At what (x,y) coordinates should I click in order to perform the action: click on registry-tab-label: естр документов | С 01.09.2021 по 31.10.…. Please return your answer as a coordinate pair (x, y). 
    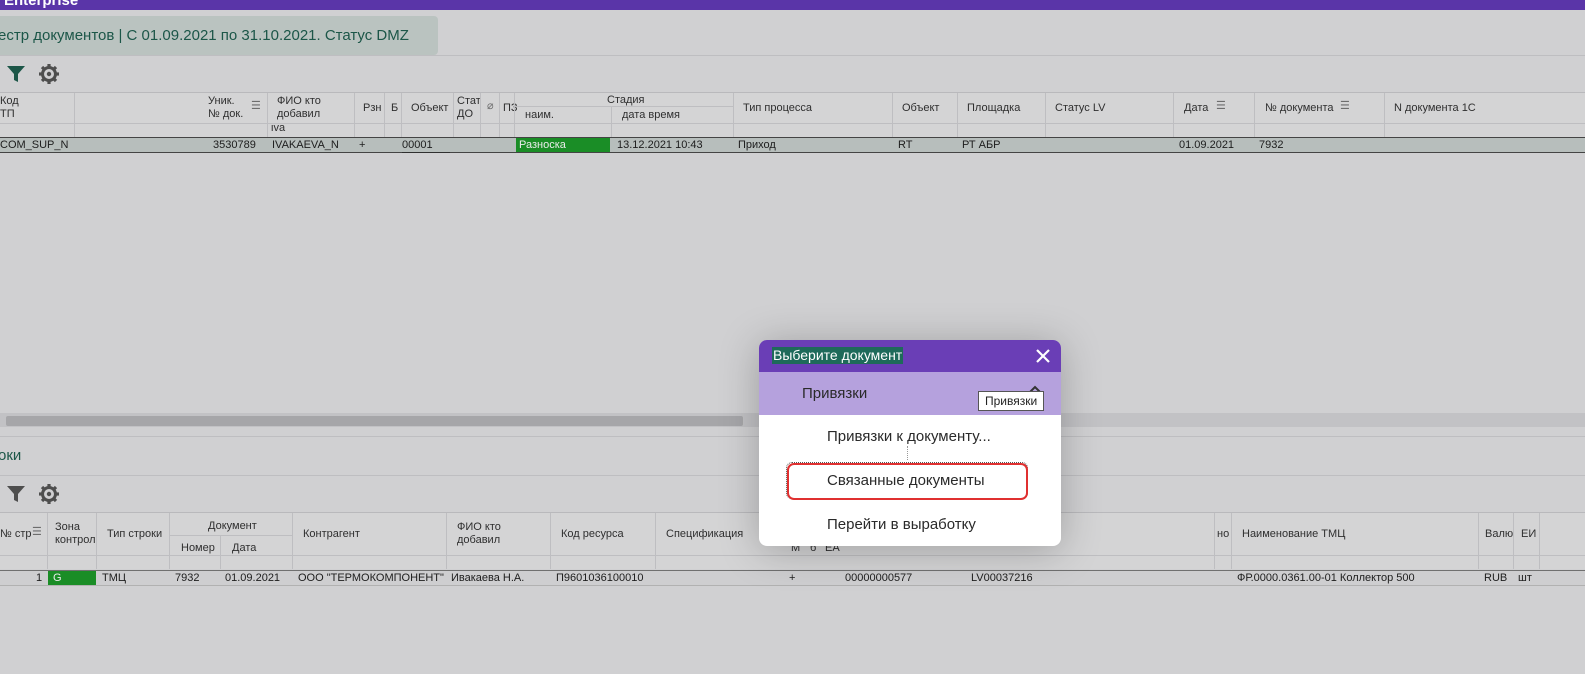
    Looking at the image, I should click on (204, 35).